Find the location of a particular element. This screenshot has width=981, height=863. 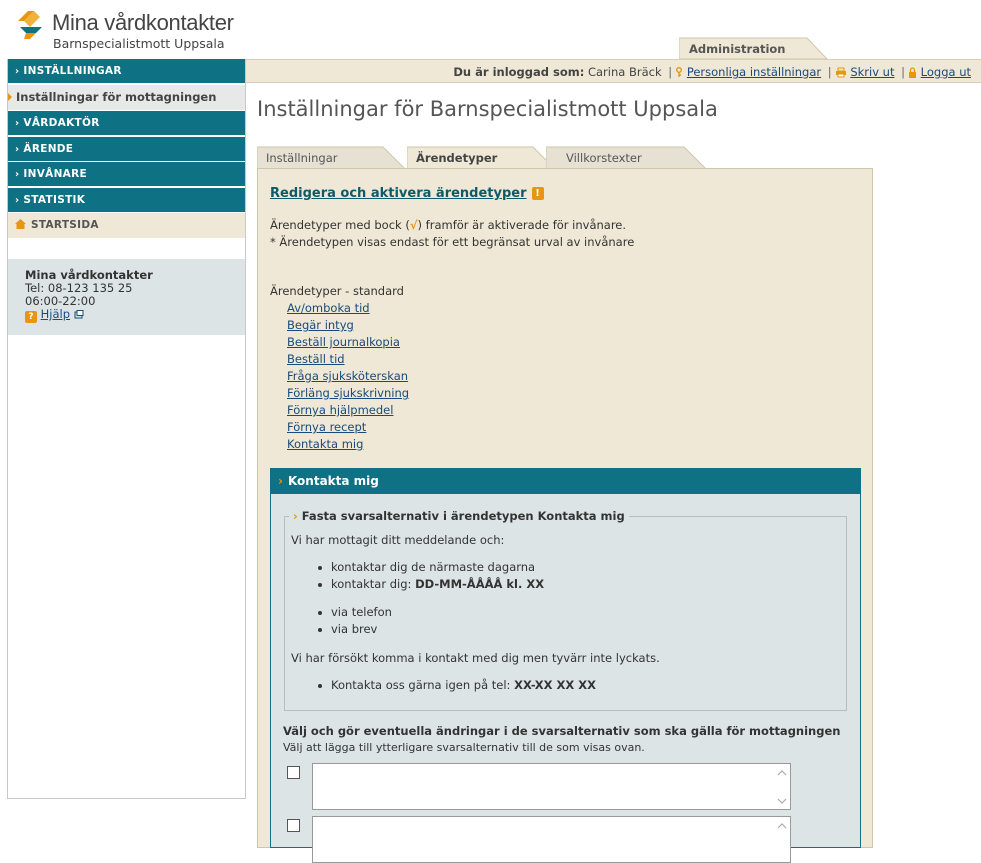

arendetyp-link: Förnya recept is located at coordinates (348, 427).